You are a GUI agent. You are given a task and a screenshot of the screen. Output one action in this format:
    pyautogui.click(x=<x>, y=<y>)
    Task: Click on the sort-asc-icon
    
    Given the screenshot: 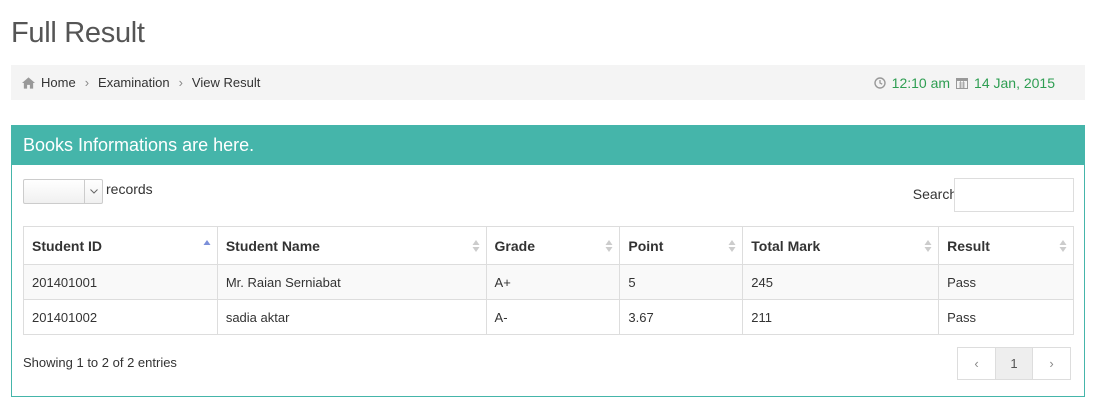 What is the action you would take?
    pyautogui.click(x=207, y=242)
    